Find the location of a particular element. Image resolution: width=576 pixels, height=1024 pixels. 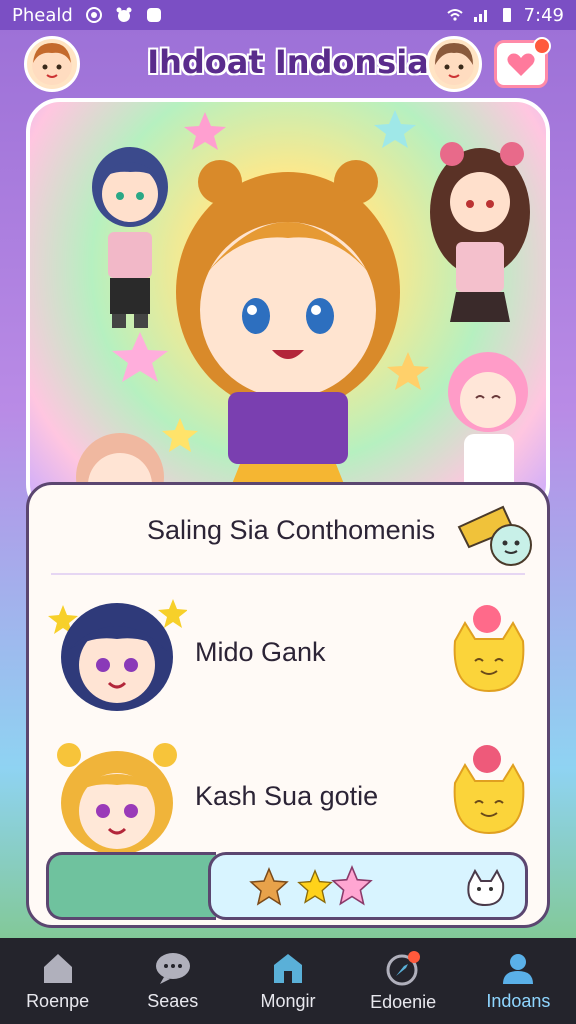

status-time: 7:49 is located at coordinates (543, 15).